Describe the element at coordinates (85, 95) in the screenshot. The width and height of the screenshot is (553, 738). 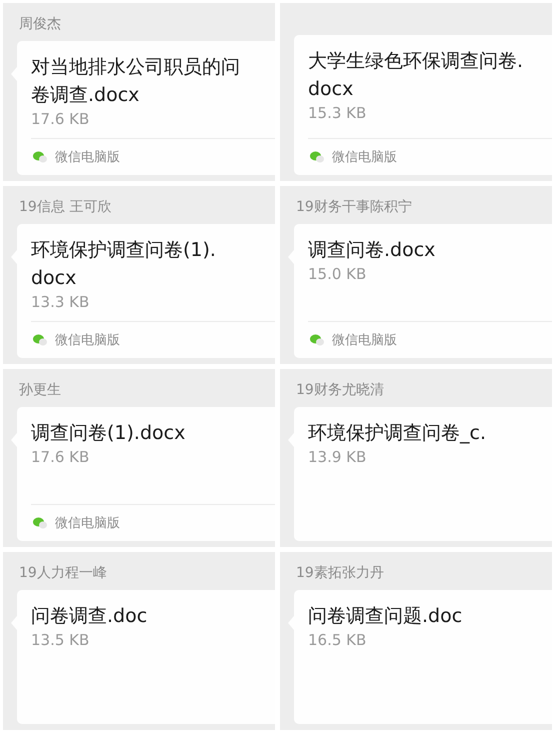
I see `file-name: 卷调查.docx` at that location.